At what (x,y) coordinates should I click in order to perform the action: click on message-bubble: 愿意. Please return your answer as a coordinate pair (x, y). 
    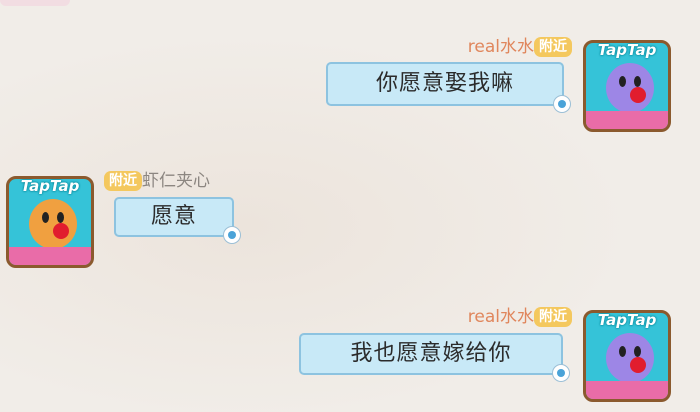
    Looking at the image, I should click on (177, 220).